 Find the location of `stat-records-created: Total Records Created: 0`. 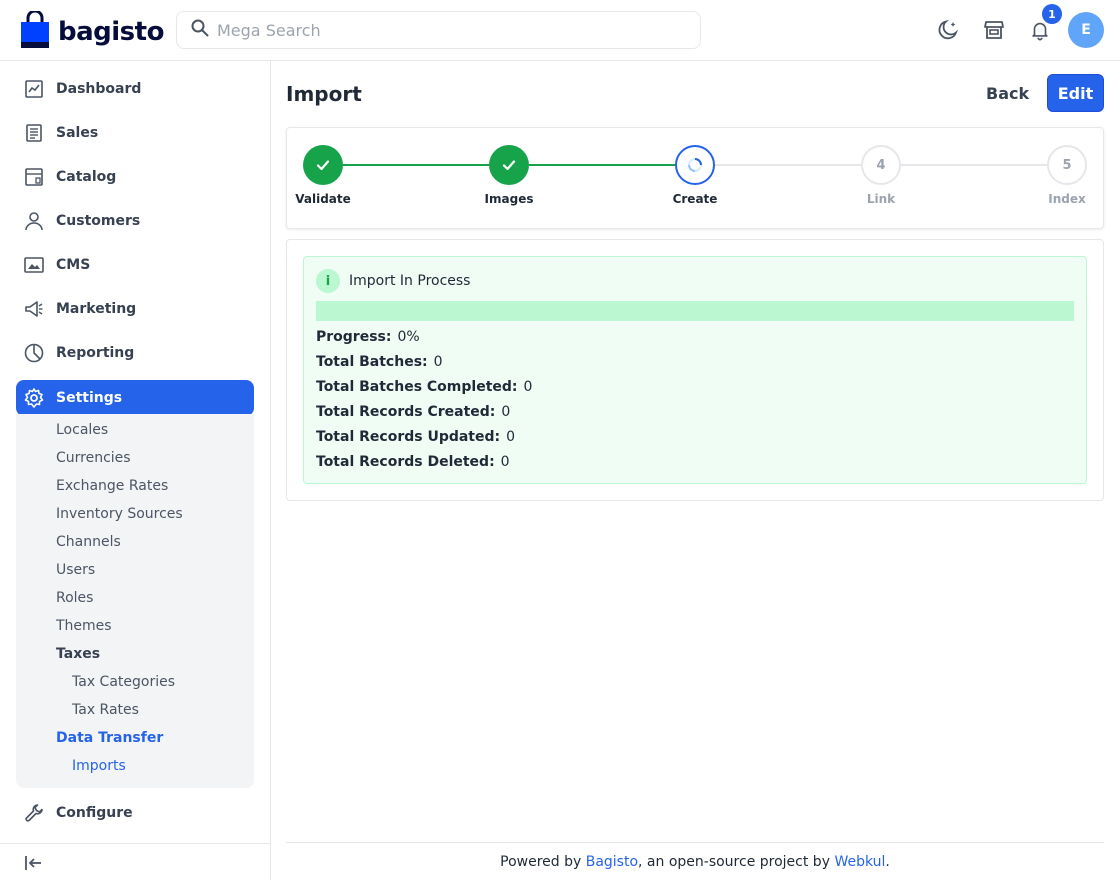

stat-records-created: Total Records Created: 0 is located at coordinates (413, 412).